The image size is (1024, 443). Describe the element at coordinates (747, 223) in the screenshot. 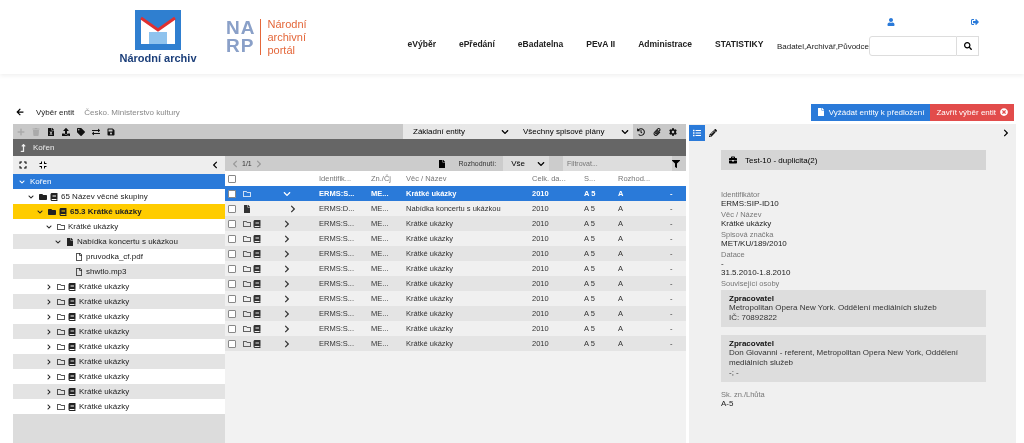

I see `field-value: Krátké ukázky` at that location.